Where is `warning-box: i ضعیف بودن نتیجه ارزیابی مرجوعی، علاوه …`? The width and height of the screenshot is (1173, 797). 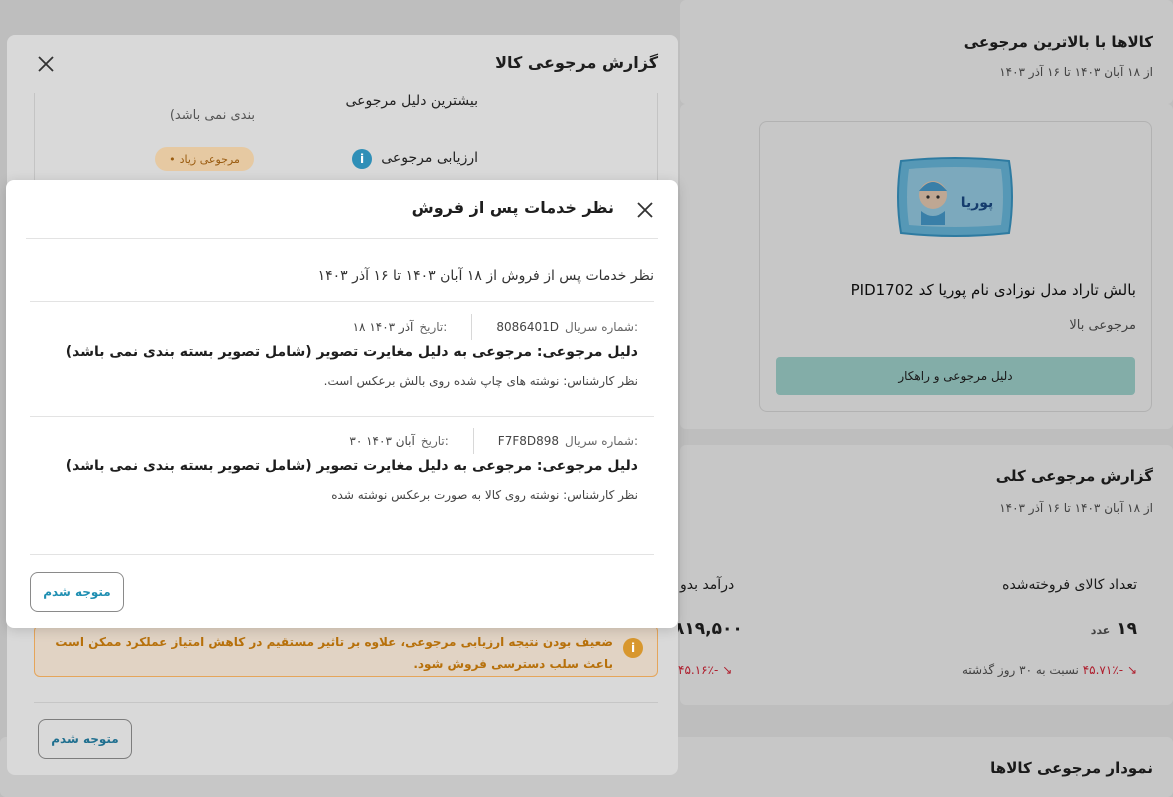 warning-box: i ضعیف بودن نتیجه ارزیابی مرجوعی، علاوه … is located at coordinates (346, 651).